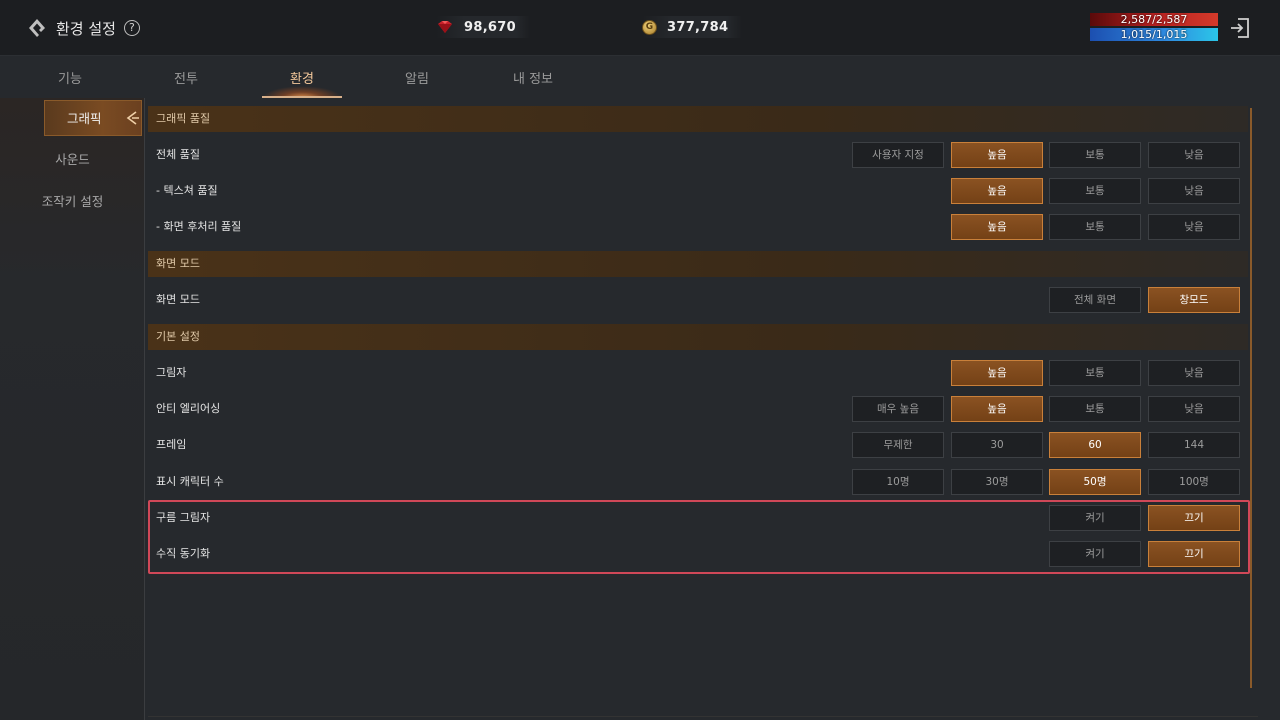  What do you see at coordinates (1095, 300) in the screenshot?
I see `screen-mode-fullscreen-button: 전체 화면` at bounding box center [1095, 300].